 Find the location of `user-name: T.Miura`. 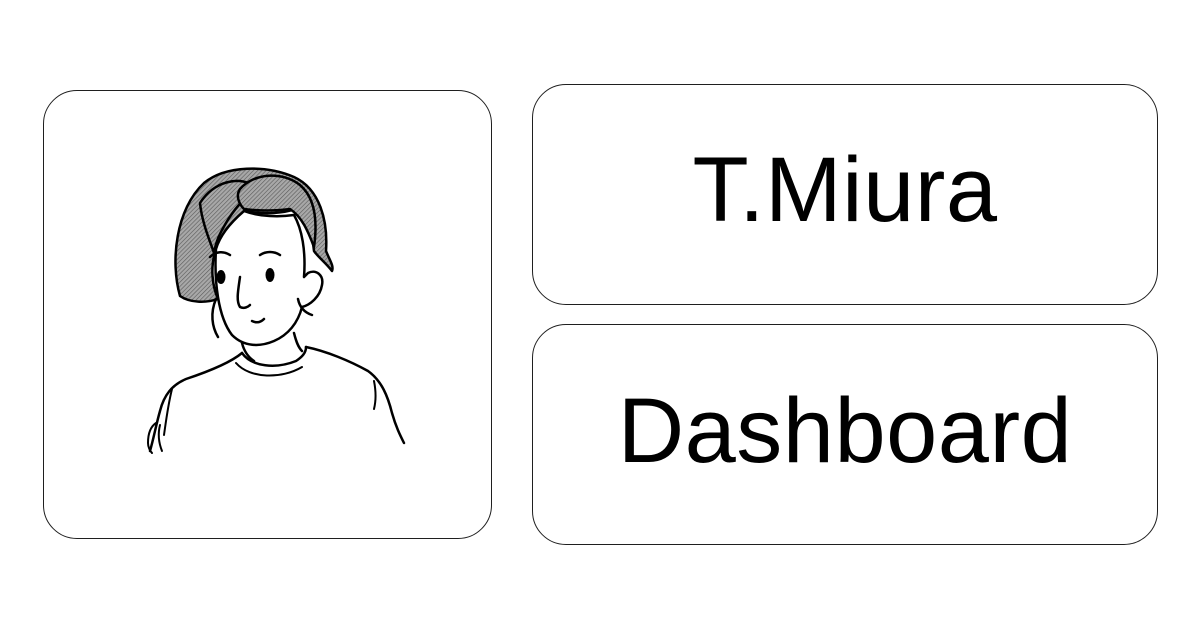

user-name: T.Miura is located at coordinates (845, 190).